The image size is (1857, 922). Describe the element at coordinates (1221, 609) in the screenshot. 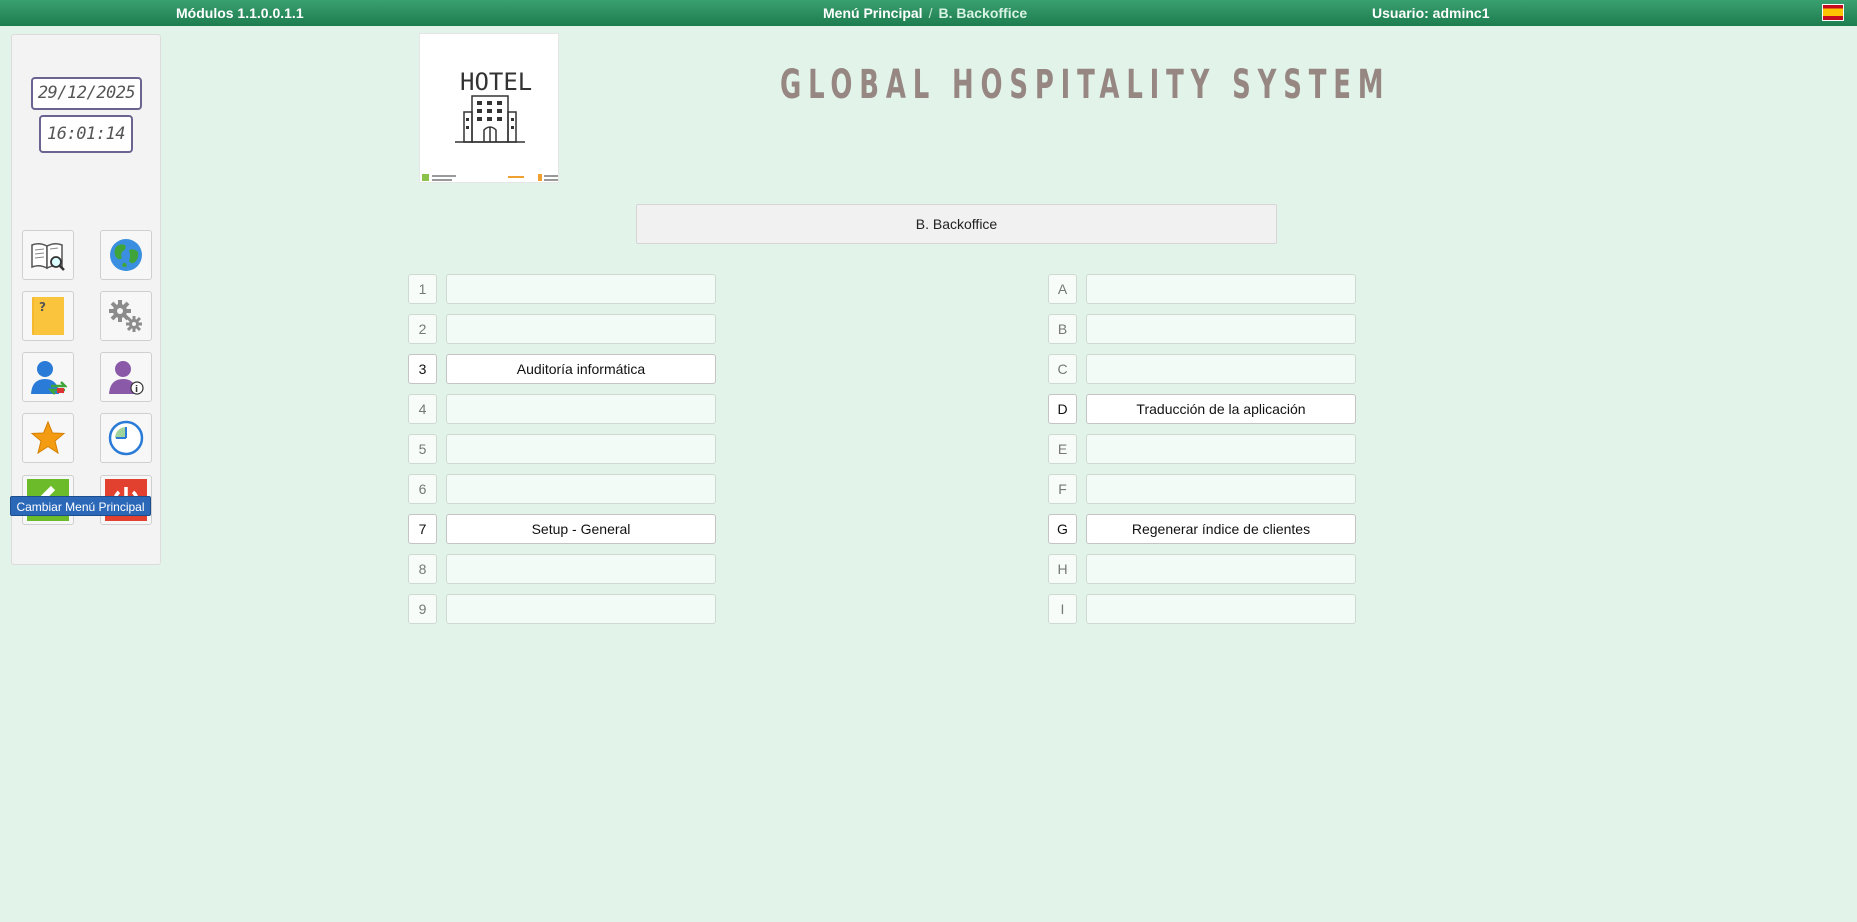

I see `menu-option-i` at that location.